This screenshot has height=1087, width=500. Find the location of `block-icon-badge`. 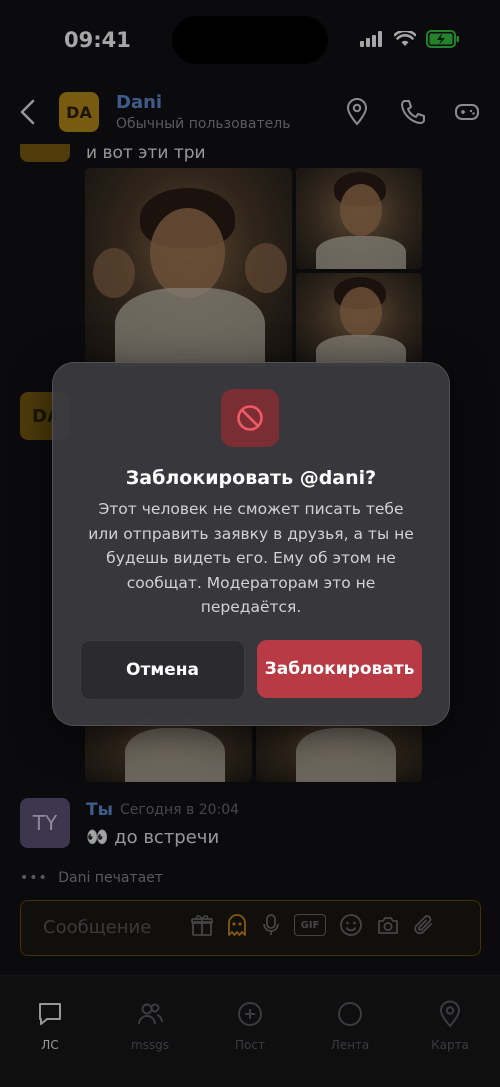

block-icon-badge is located at coordinates (250, 418).